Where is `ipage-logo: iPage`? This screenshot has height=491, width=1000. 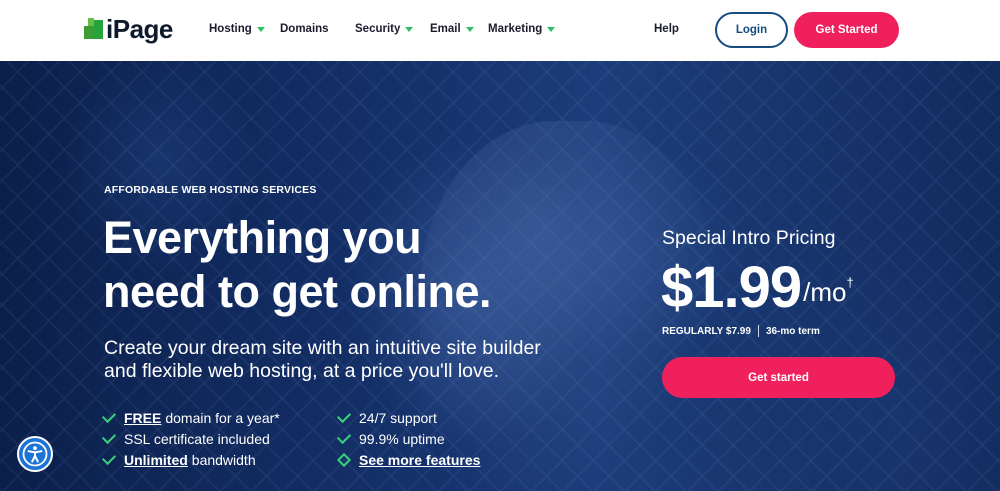 ipage-logo: iPage is located at coordinates (128, 28).